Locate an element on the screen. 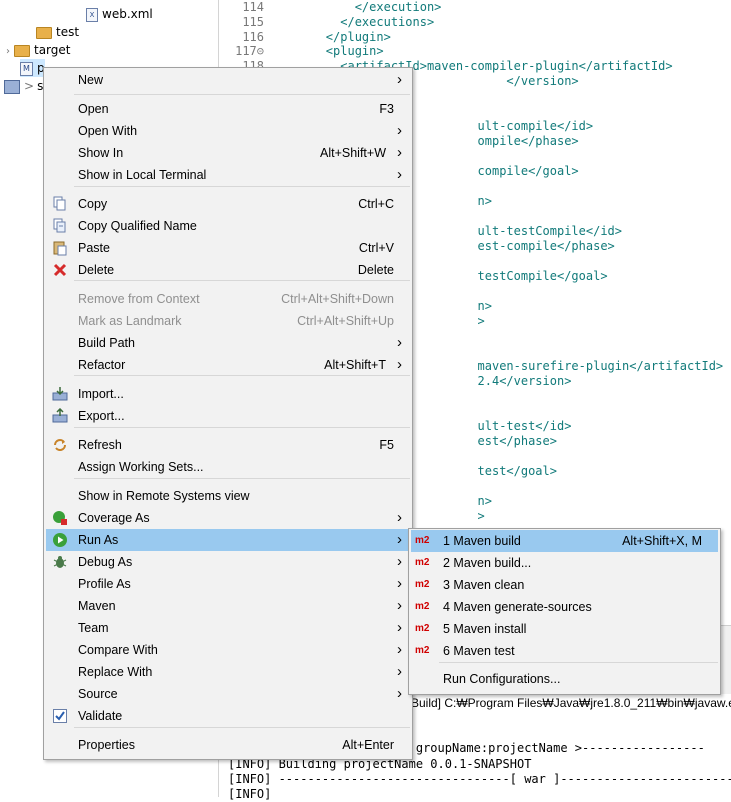 Image resolution: width=731 pixels, height=802 pixels. tree-item-target: › target is located at coordinates (38, 50).